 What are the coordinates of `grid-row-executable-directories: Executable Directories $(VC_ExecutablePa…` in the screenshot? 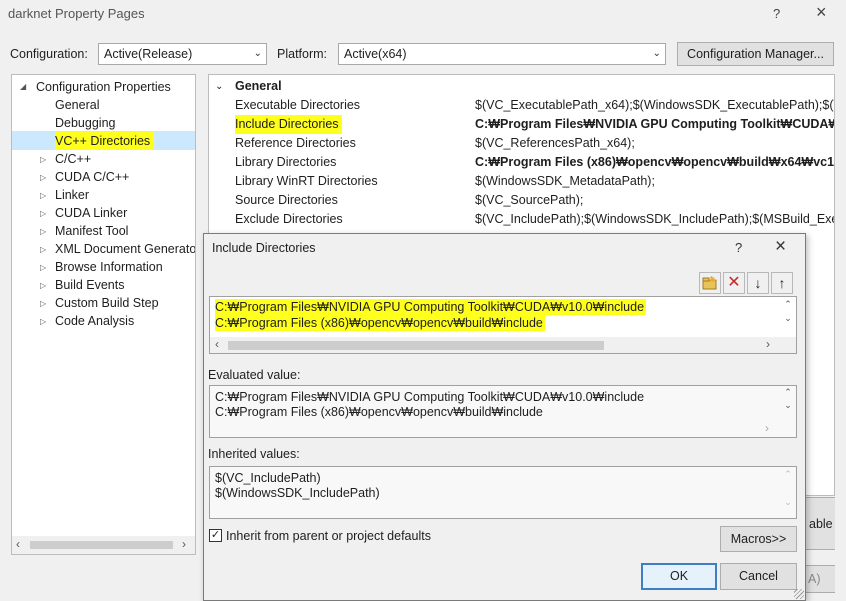 It's located at (521, 105).